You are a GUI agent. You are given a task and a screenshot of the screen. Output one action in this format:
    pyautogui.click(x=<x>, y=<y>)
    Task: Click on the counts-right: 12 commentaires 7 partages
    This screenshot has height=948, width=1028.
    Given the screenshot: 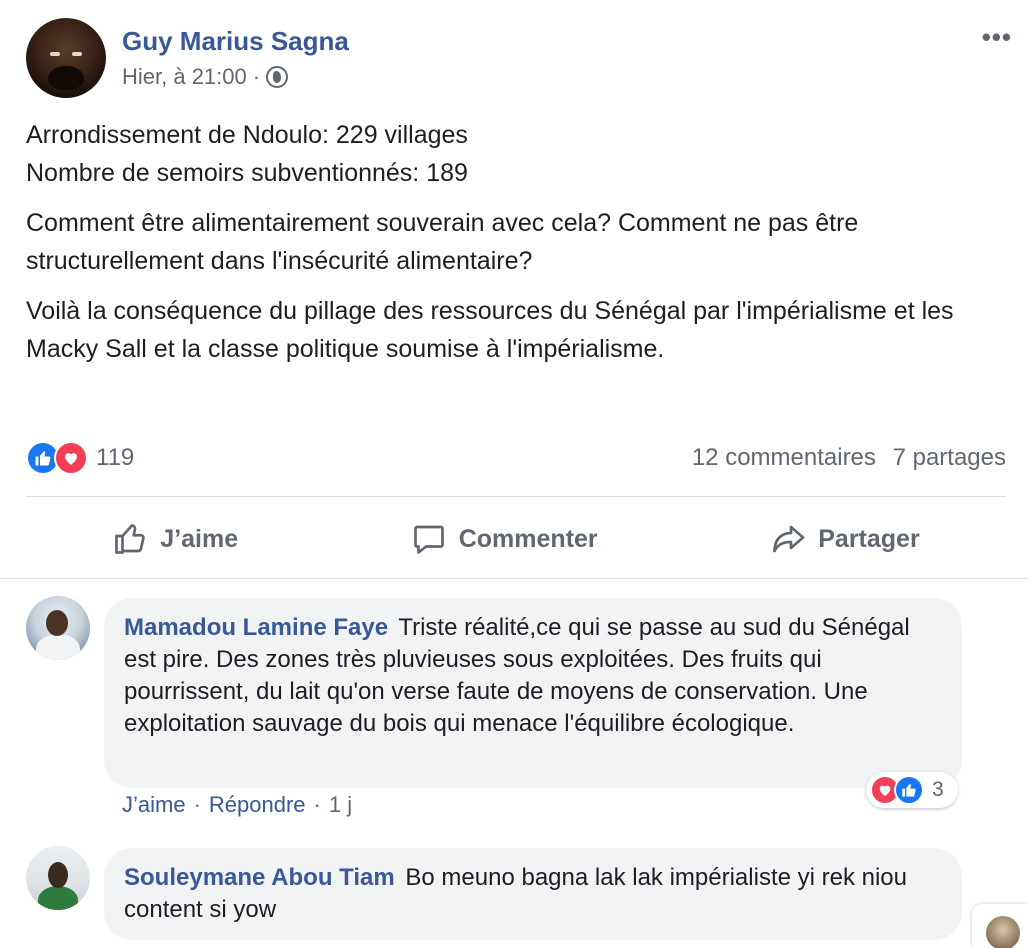 What is the action you would take?
    pyautogui.click(x=844, y=458)
    